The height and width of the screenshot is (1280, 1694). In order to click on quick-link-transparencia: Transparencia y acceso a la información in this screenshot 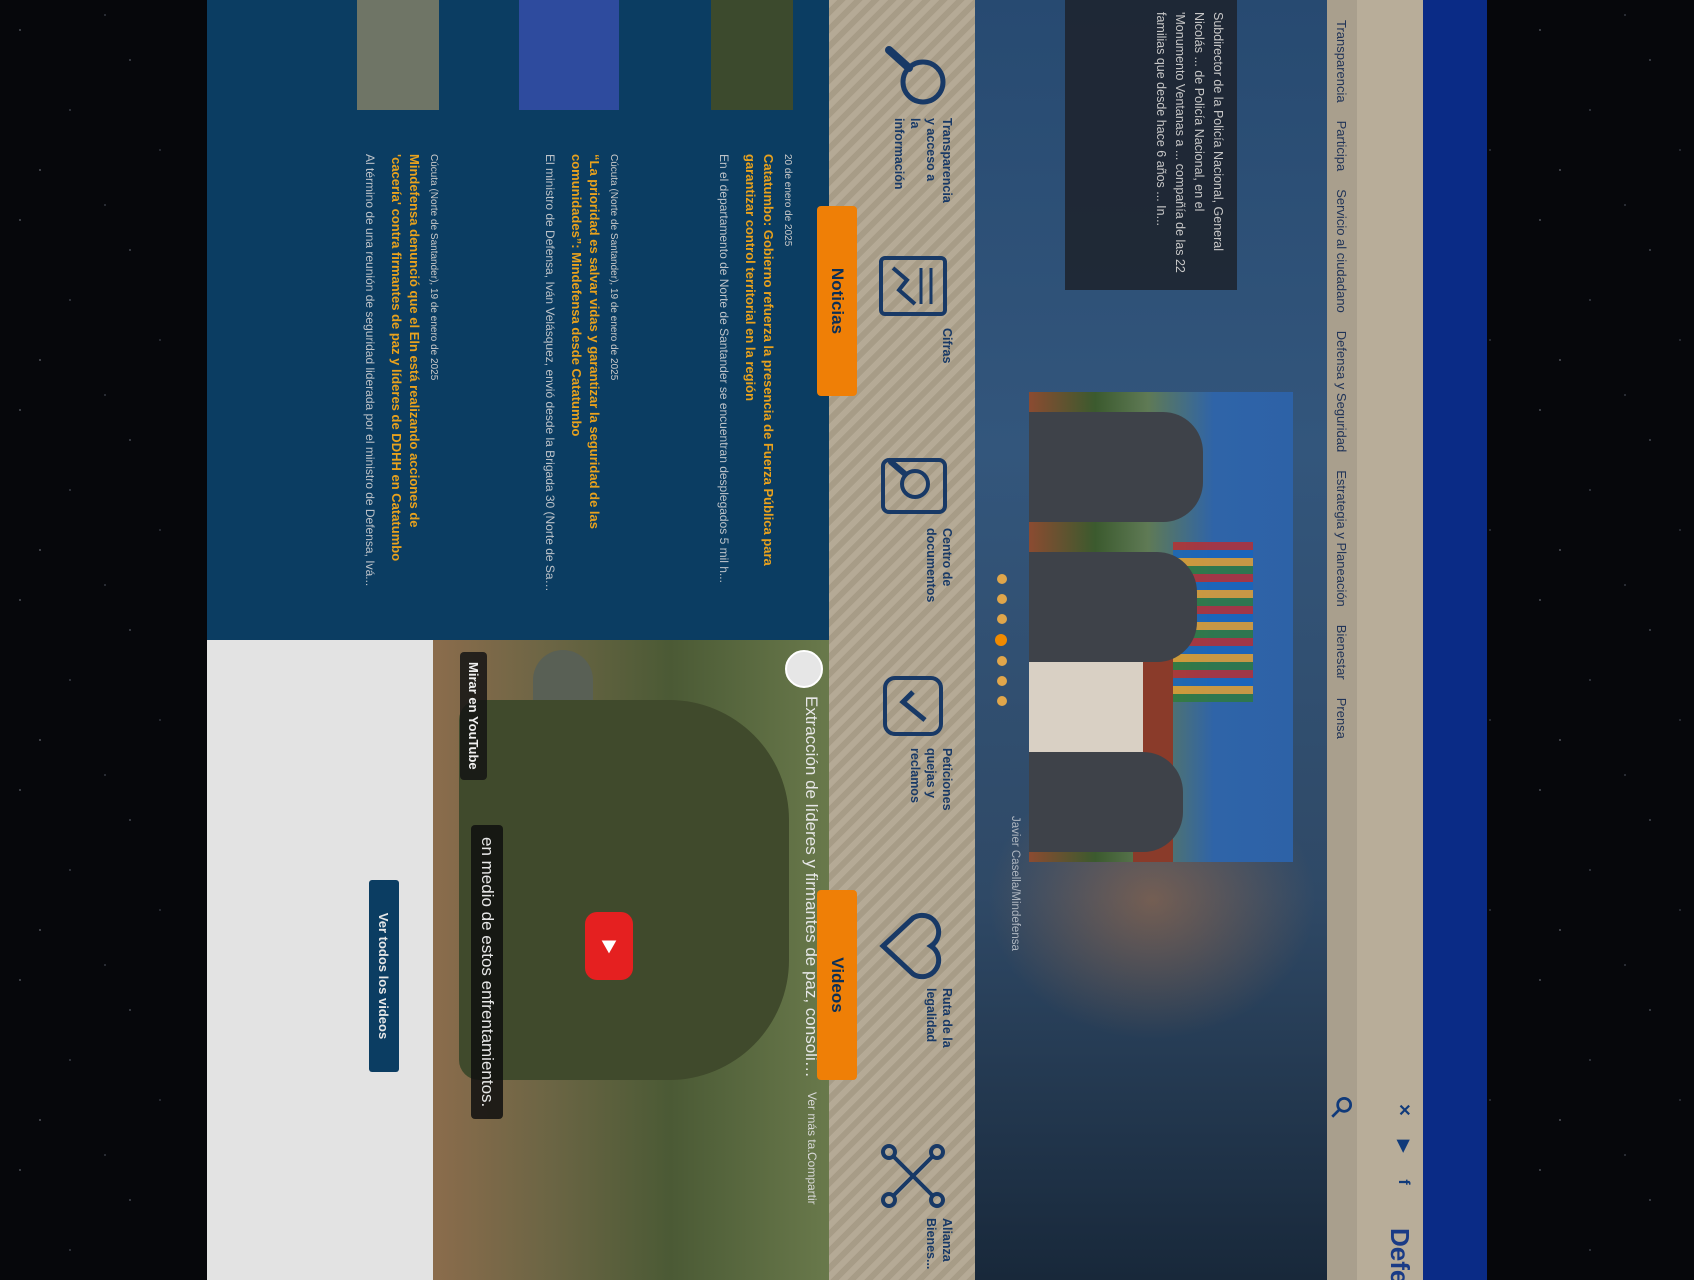, I will do `click(900, 101)`.